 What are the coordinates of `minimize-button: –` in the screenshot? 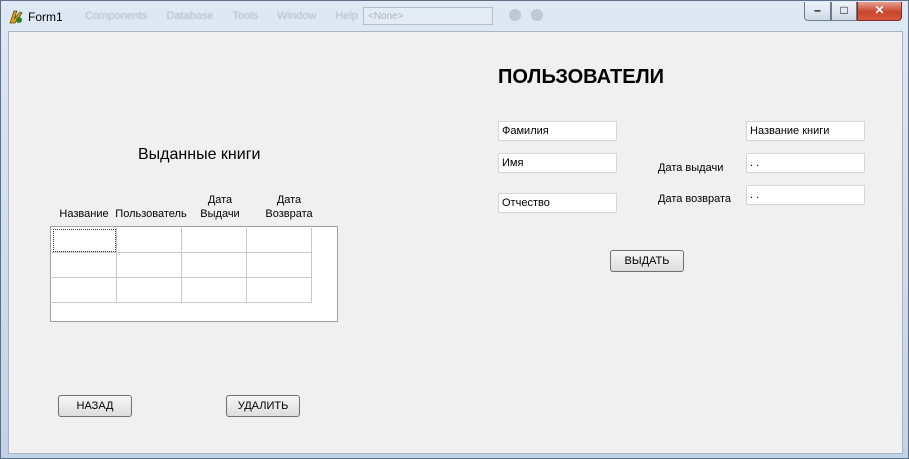 It's located at (817, 11).